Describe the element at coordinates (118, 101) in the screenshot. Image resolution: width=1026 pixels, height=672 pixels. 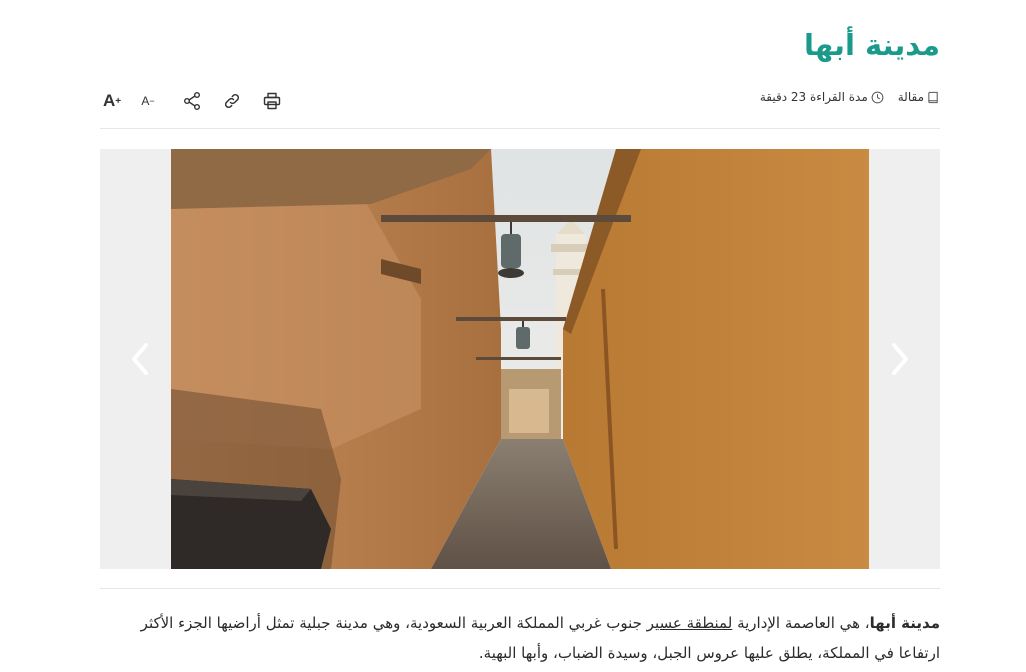
I see `font-increase-sup: +` at that location.